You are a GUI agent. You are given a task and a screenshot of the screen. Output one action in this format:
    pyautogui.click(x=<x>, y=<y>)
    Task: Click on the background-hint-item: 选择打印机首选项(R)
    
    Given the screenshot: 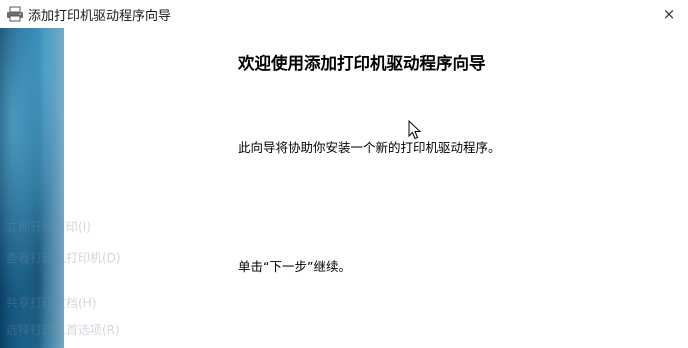 What is the action you would take?
    pyautogui.click(x=63, y=330)
    